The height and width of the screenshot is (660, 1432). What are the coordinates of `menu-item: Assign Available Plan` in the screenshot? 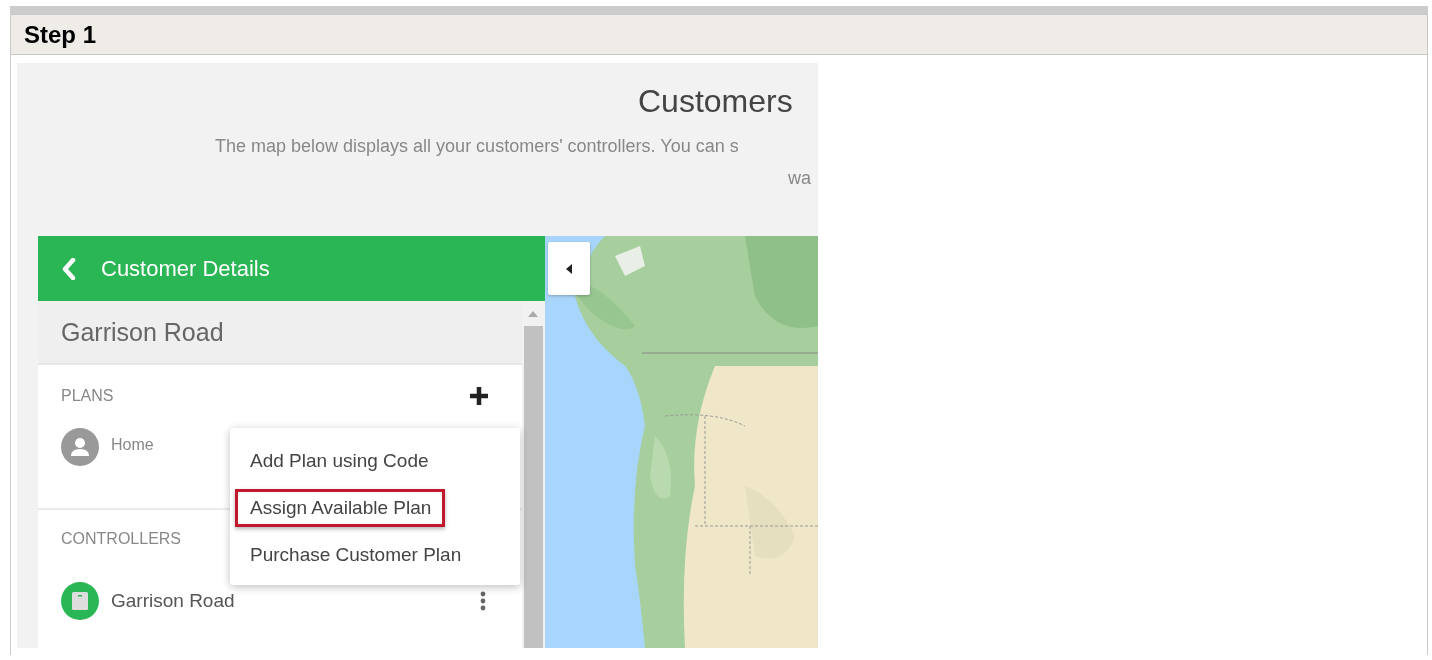 It's located at (340, 507).